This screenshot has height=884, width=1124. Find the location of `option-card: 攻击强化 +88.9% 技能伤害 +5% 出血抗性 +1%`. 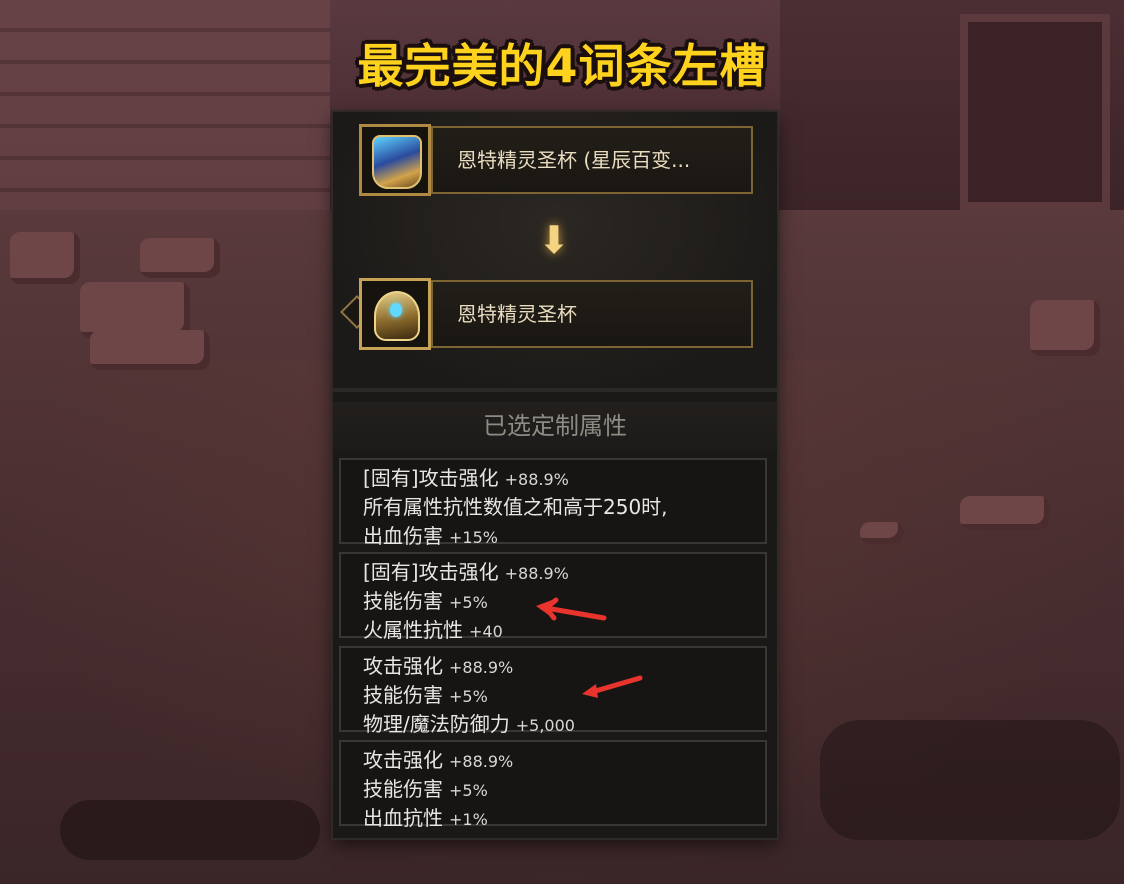

option-card: 攻击强化 +88.9% 技能伤害 +5% 出血抗性 +1% is located at coordinates (553, 785).